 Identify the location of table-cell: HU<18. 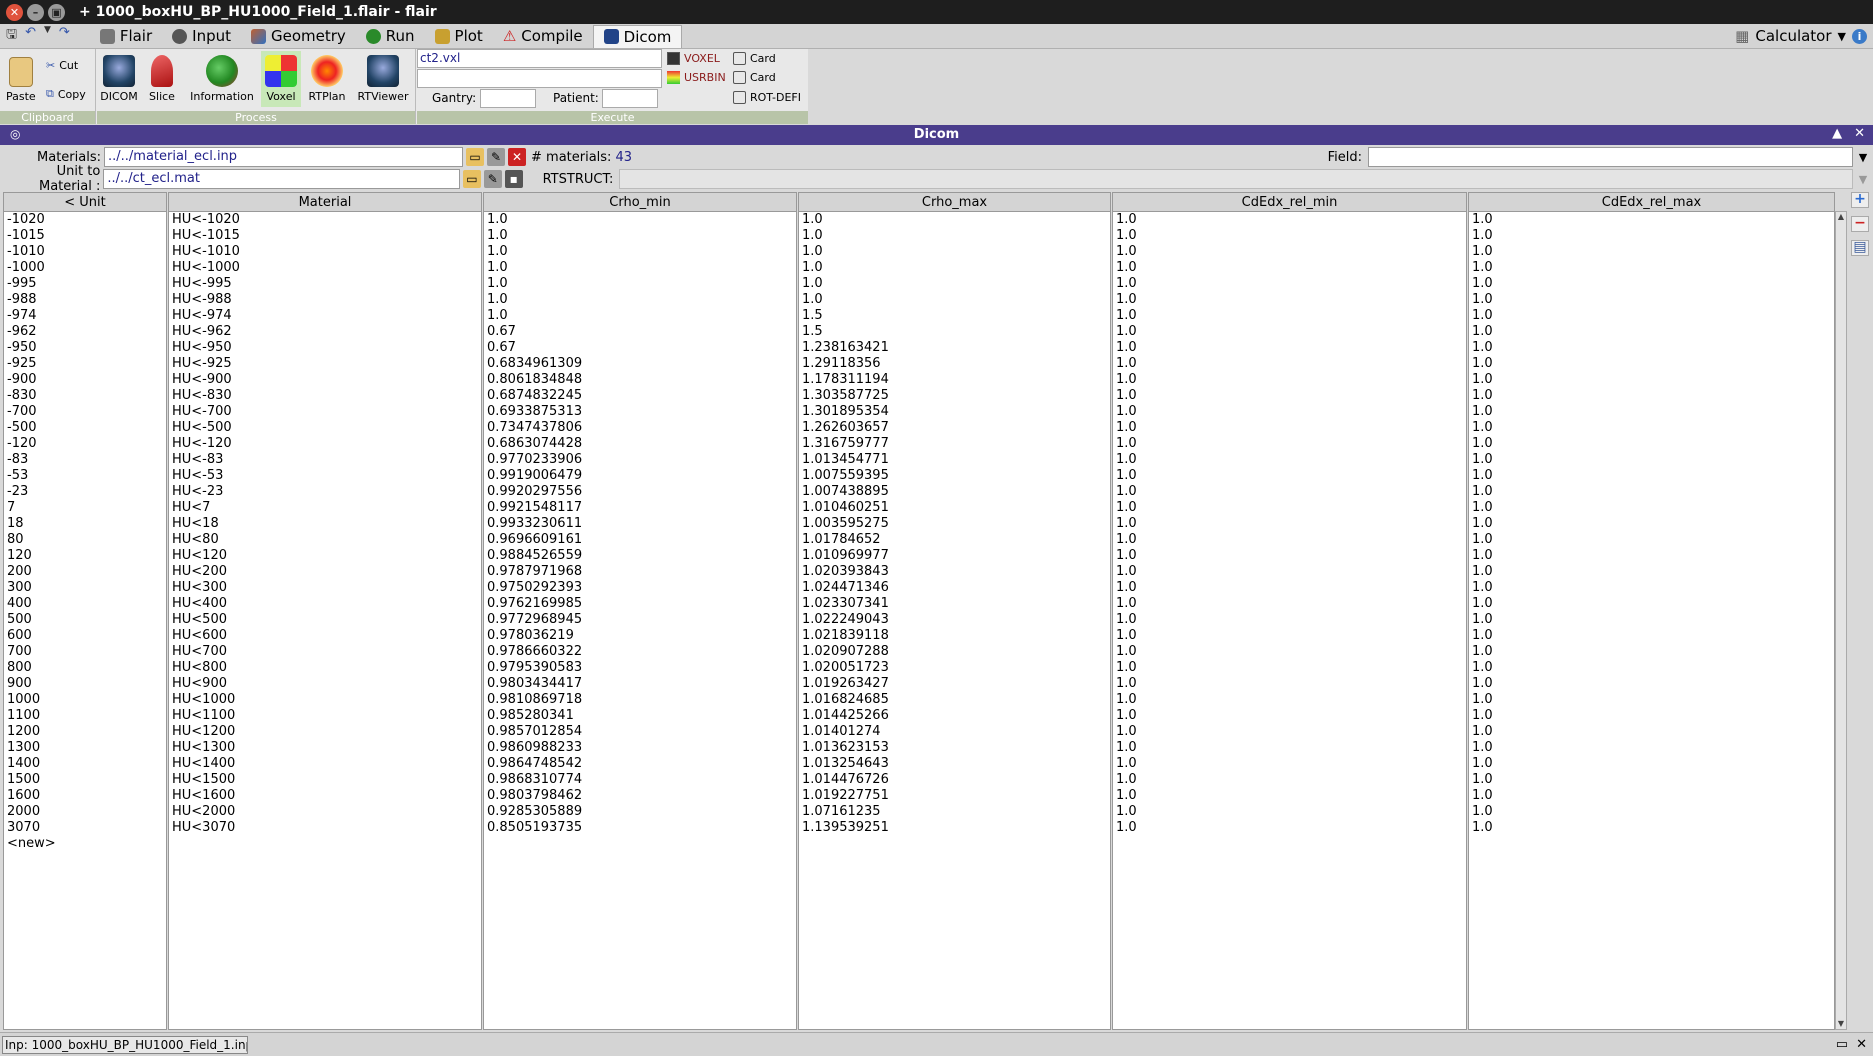
(325, 524).